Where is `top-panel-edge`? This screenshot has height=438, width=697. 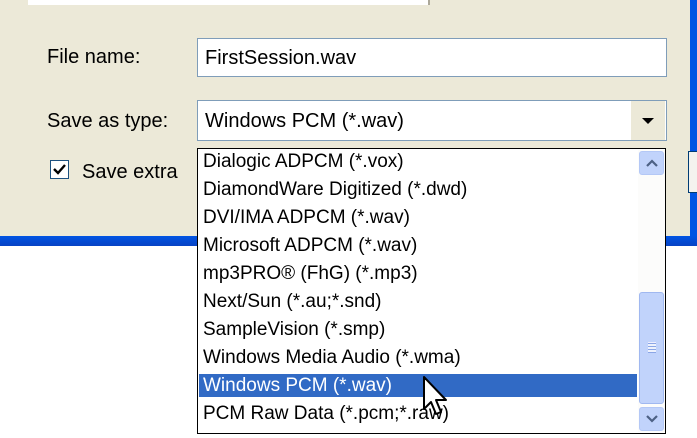
top-panel-edge is located at coordinates (229, 2).